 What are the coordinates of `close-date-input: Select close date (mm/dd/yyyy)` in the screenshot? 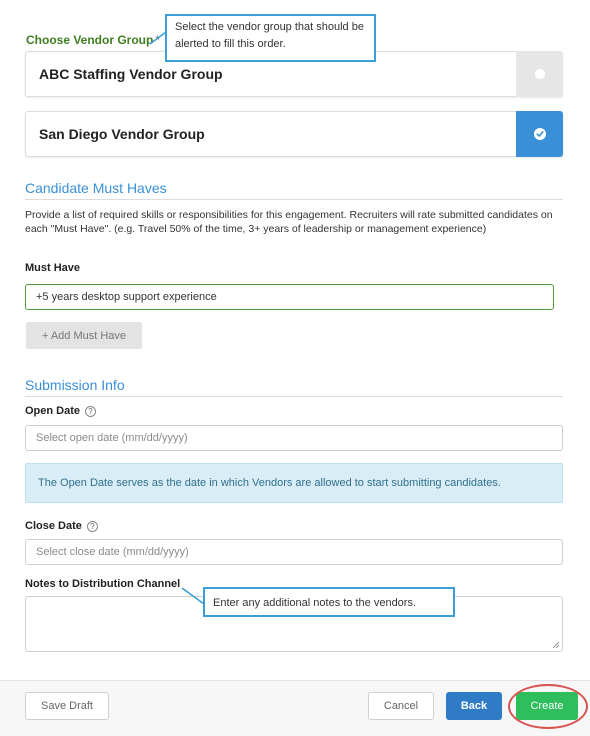 It's located at (294, 552).